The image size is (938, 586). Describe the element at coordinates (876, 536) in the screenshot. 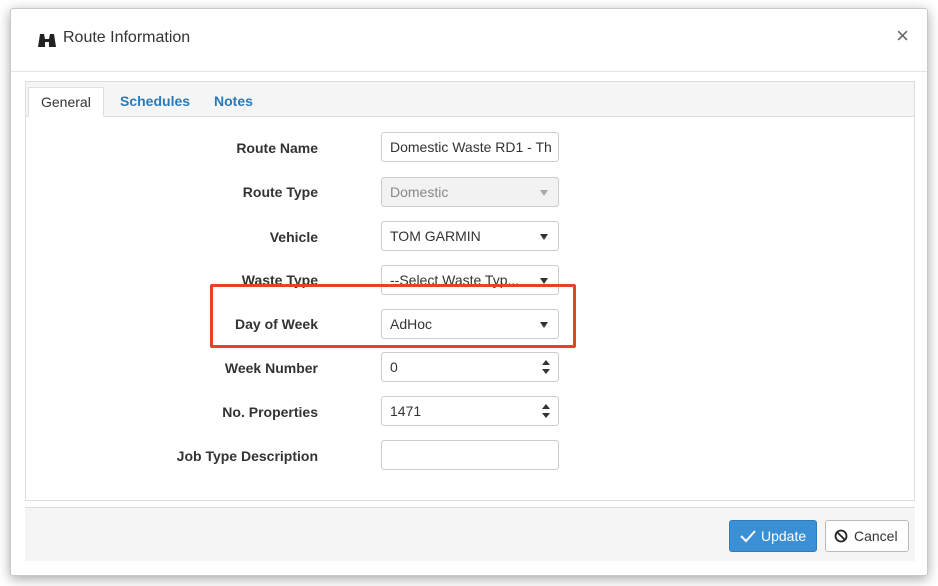

I see `cancel-label: Cancel` at that location.